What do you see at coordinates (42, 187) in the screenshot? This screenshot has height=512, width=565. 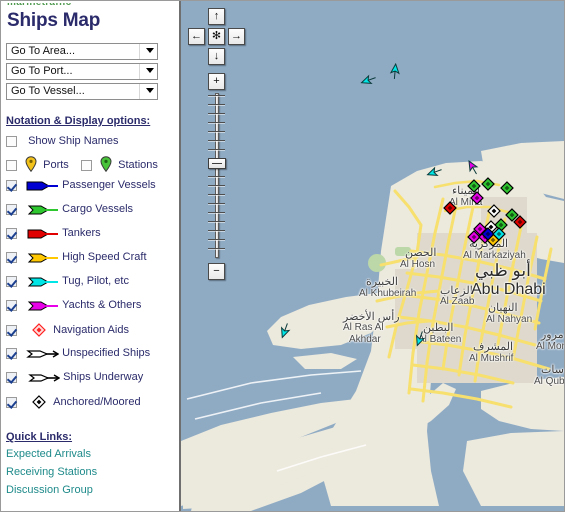 I see `ship-arrow-blue-icon` at bounding box center [42, 187].